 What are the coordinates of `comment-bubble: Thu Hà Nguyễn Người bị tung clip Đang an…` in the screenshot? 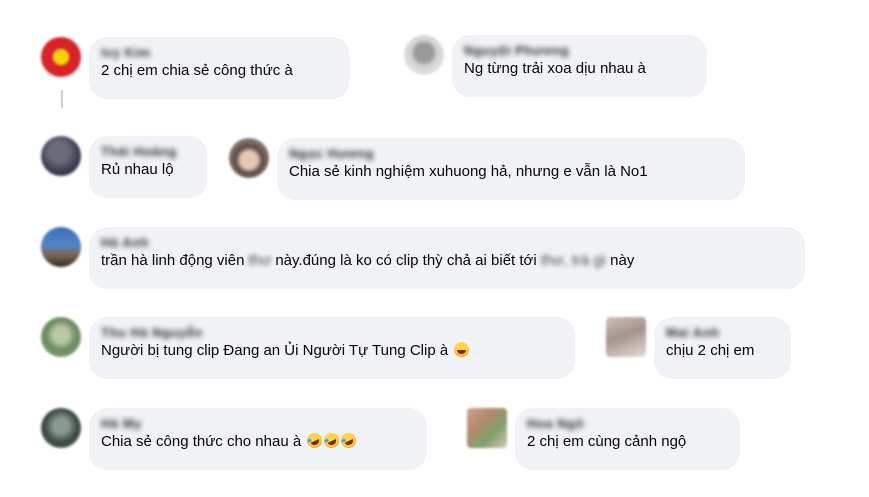 It's located at (332, 348).